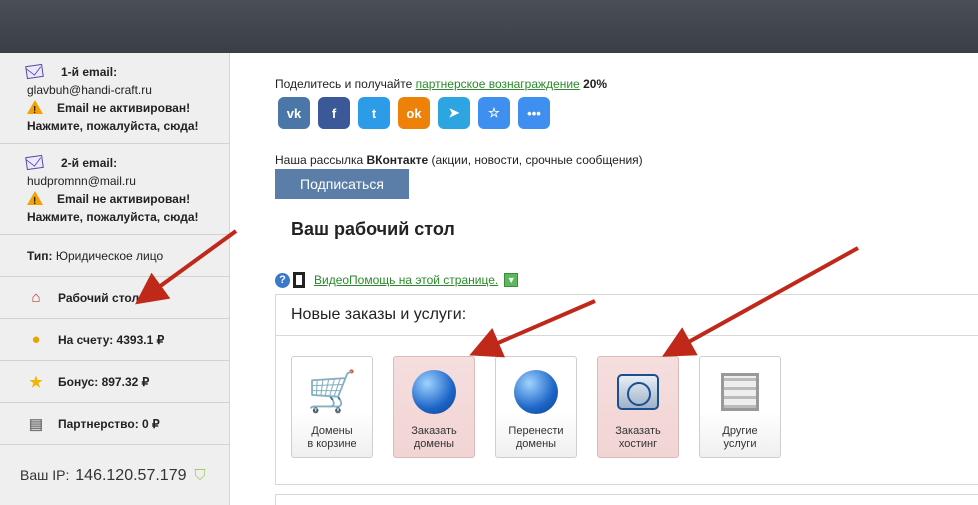 The width and height of the screenshot is (978, 505). I want to click on ip-value: 146.120.57.179, so click(131, 475).